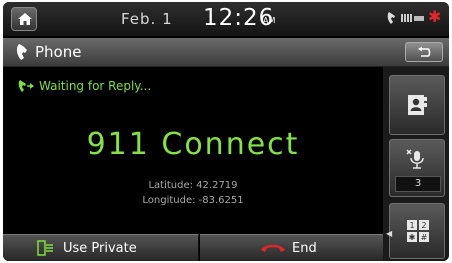 The height and width of the screenshot is (263, 452). I want to click on back-arrow-icon, so click(424, 51).